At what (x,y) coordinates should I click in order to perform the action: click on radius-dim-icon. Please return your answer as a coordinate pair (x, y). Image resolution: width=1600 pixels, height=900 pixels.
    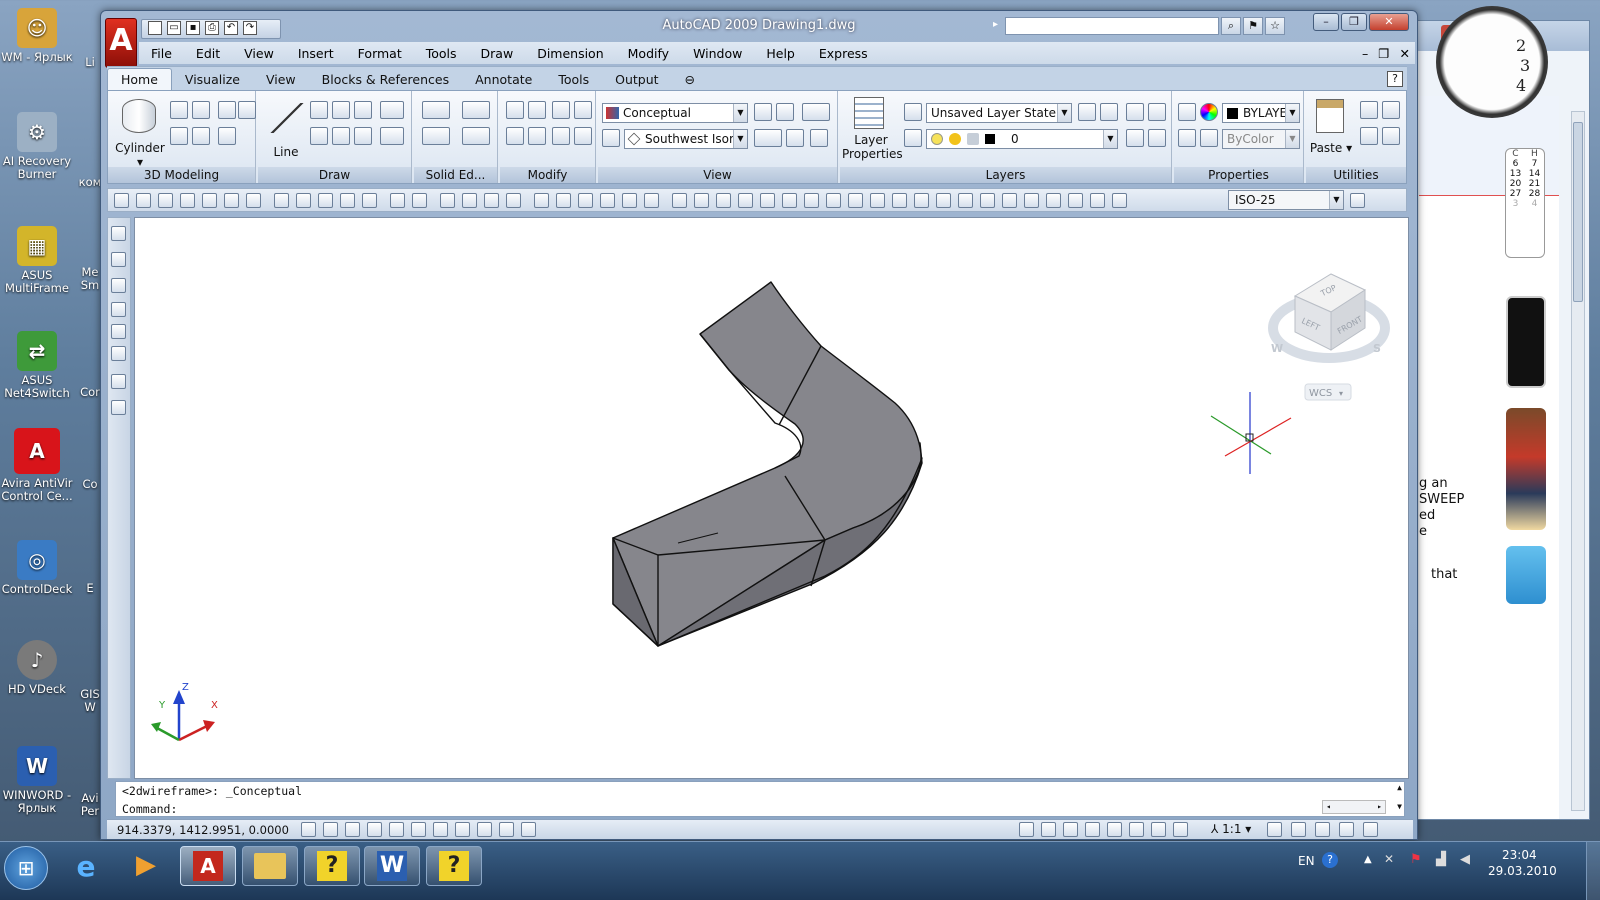
    Looking at the image, I should click on (789, 200).